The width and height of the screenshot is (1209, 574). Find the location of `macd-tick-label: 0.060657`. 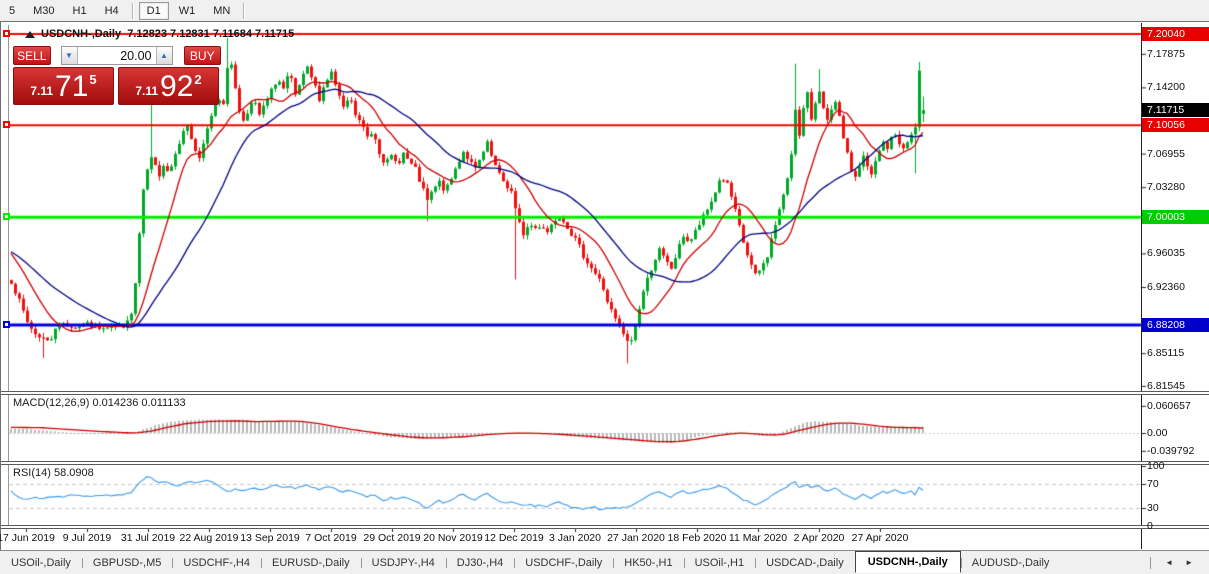

macd-tick-label: 0.060657 is located at coordinates (1169, 405).